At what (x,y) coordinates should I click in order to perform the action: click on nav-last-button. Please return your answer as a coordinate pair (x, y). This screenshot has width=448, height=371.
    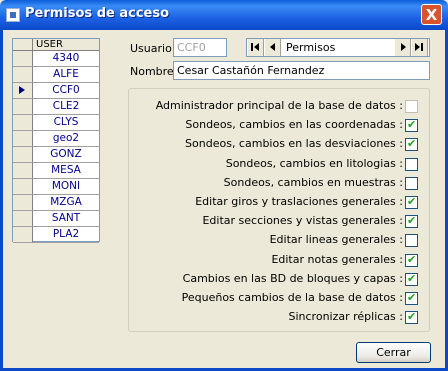
    Looking at the image, I should click on (419, 47).